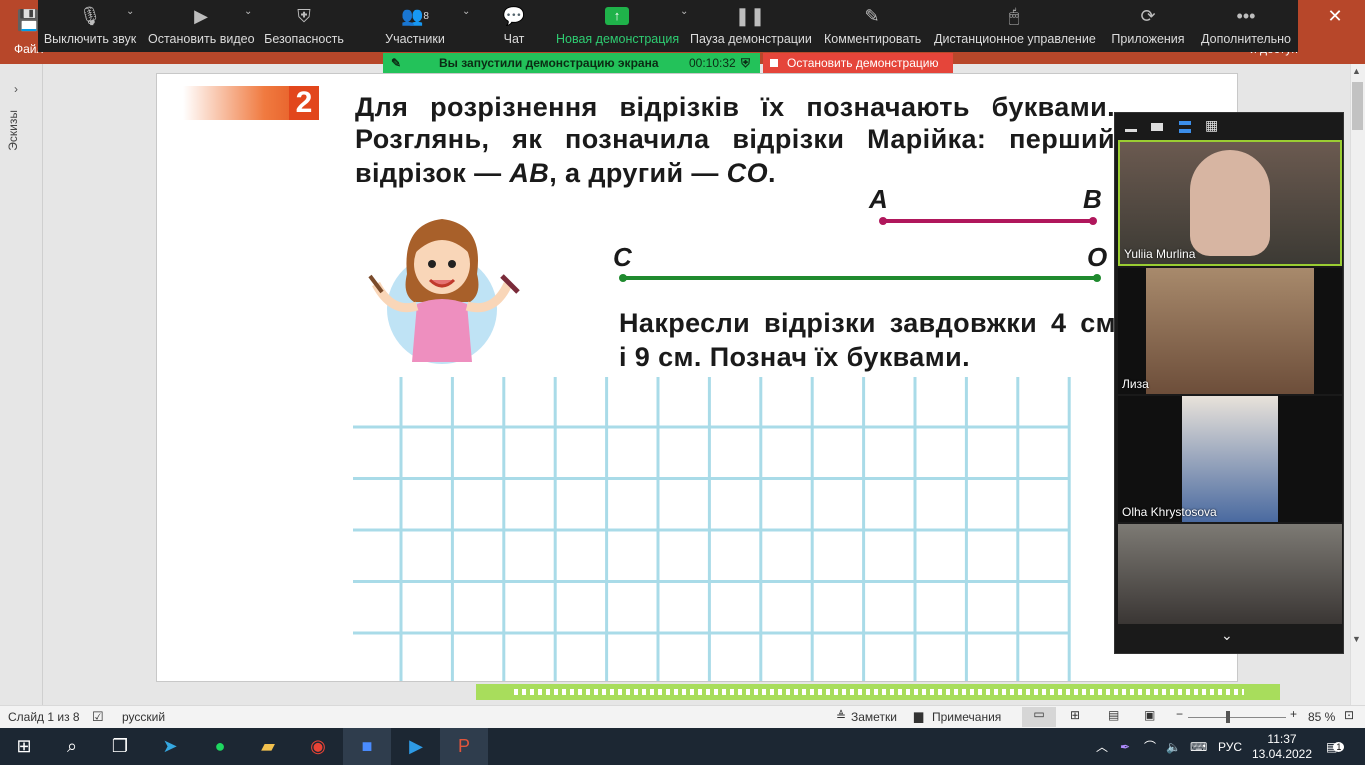  I want to click on more-button: ••• Дополнительно, so click(1246, 26).